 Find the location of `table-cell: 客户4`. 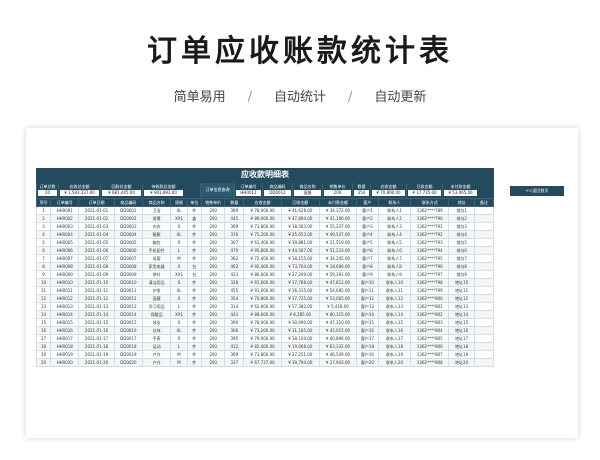

table-cell: 客户4 is located at coordinates (367, 234).